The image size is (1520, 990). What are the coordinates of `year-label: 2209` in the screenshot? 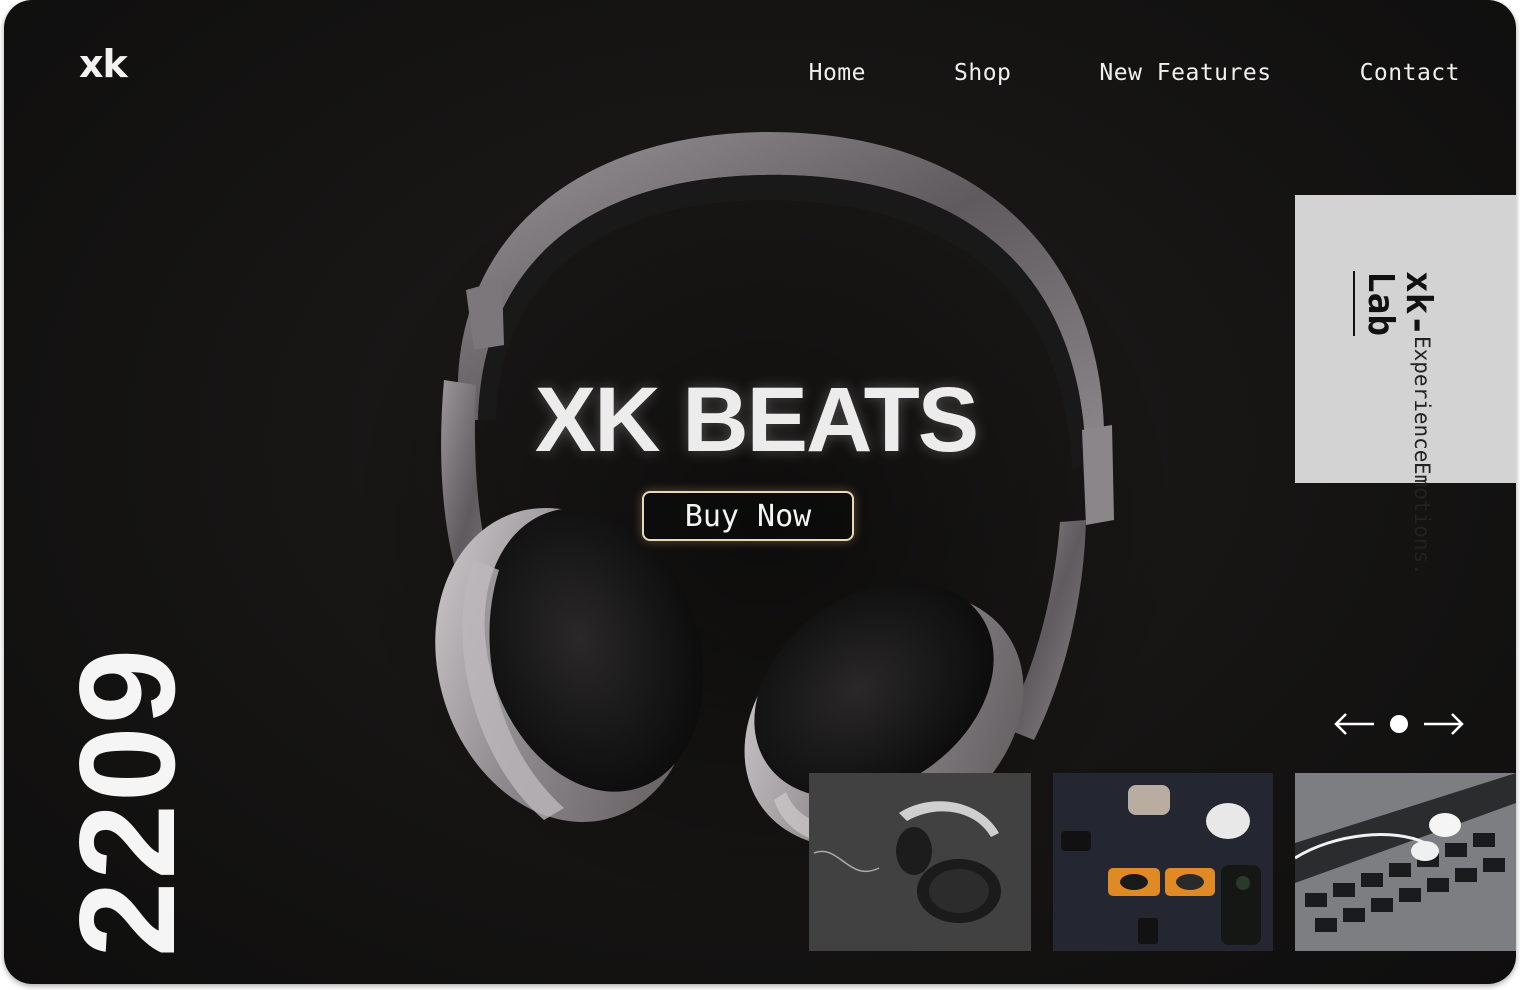 It's located at (127, 802).